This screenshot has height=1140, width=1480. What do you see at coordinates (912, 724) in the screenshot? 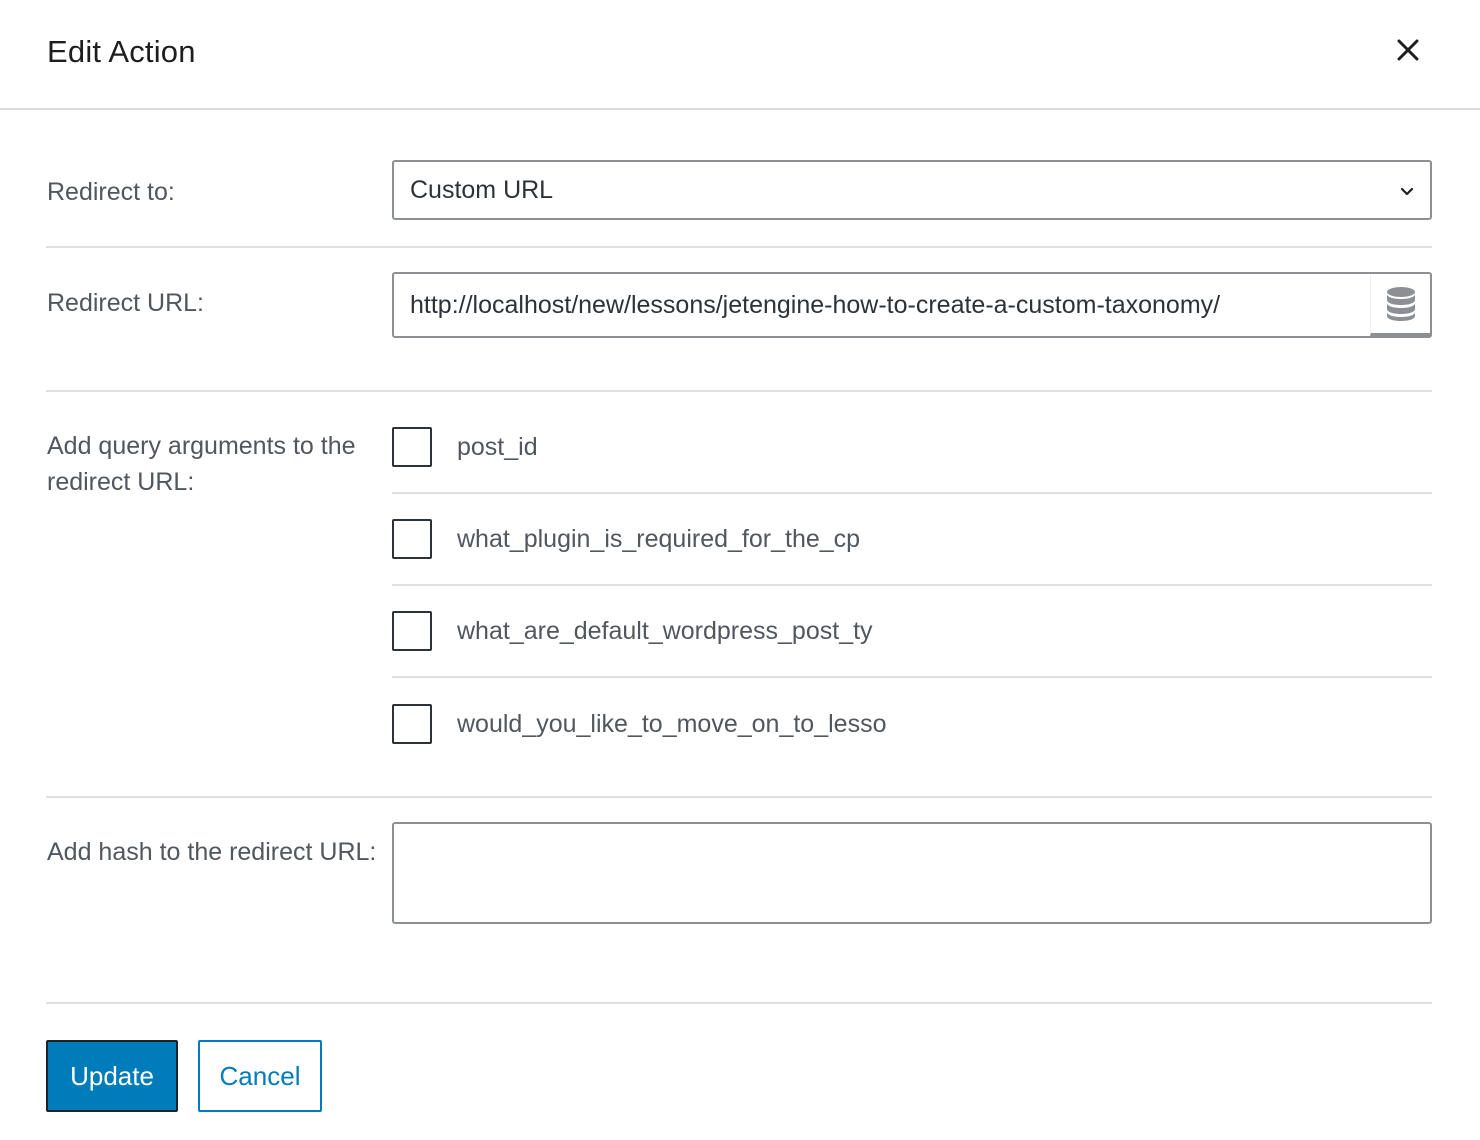
I see `query-arg-option: would_you_like_to_move_on_to_lesso` at bounding box center [912, 724].